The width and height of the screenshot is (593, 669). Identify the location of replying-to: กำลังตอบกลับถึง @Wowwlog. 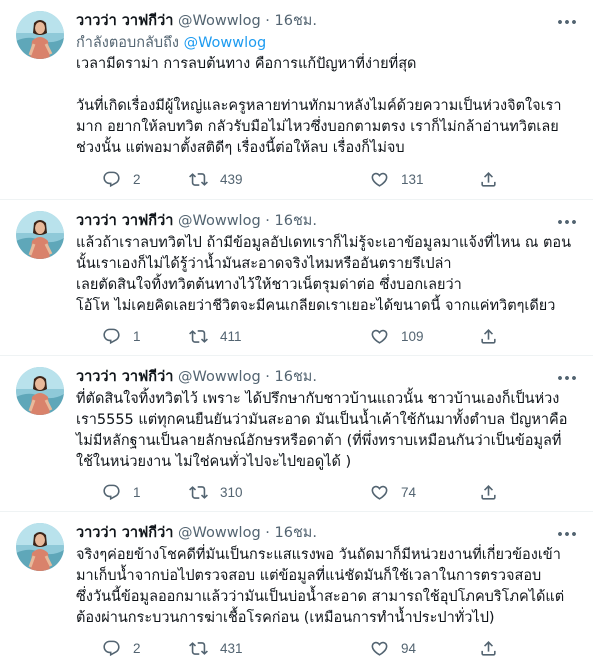
(171, 43).